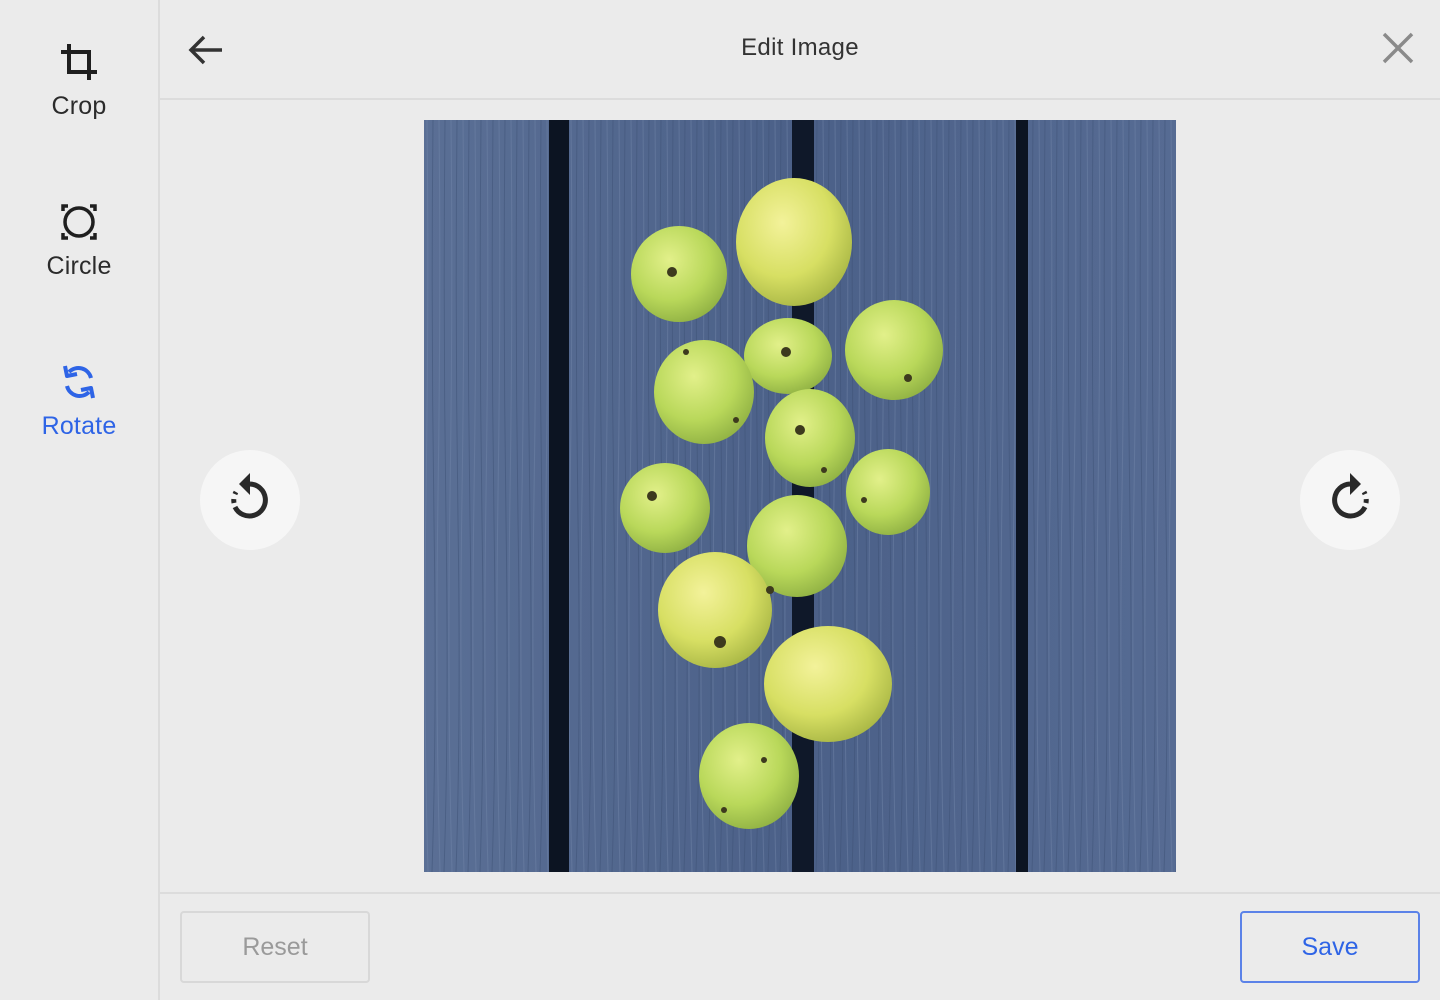  Describe the element at coordinates (79, 222) in the screenshot. I see `circle-icon` at that location.